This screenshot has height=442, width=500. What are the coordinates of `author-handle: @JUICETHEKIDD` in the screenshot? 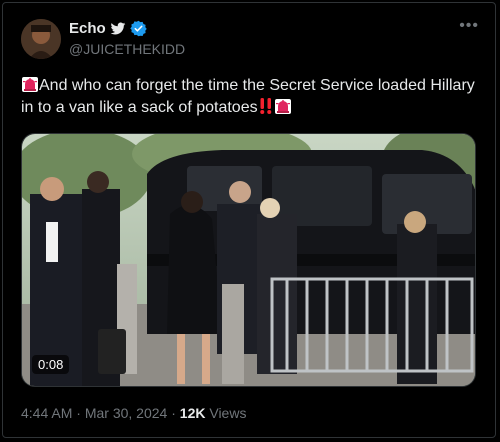 It's located at (127, 49).